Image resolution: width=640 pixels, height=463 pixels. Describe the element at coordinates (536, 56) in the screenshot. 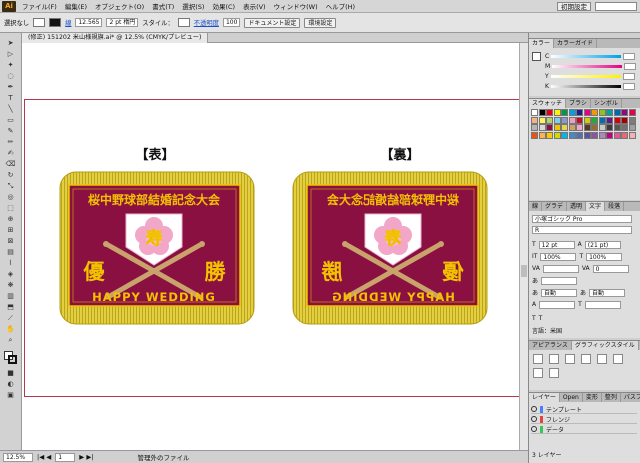

I see `fill-proxy-icon` at that location.